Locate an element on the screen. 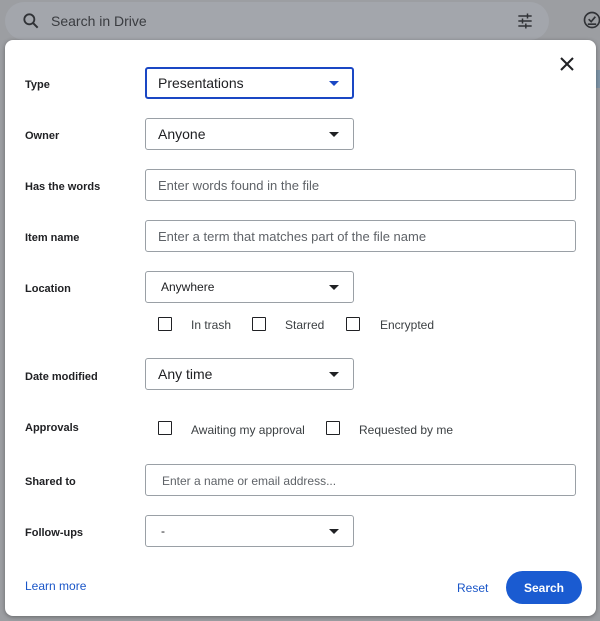  check-circle-icon is located at coordinates (591, 20).